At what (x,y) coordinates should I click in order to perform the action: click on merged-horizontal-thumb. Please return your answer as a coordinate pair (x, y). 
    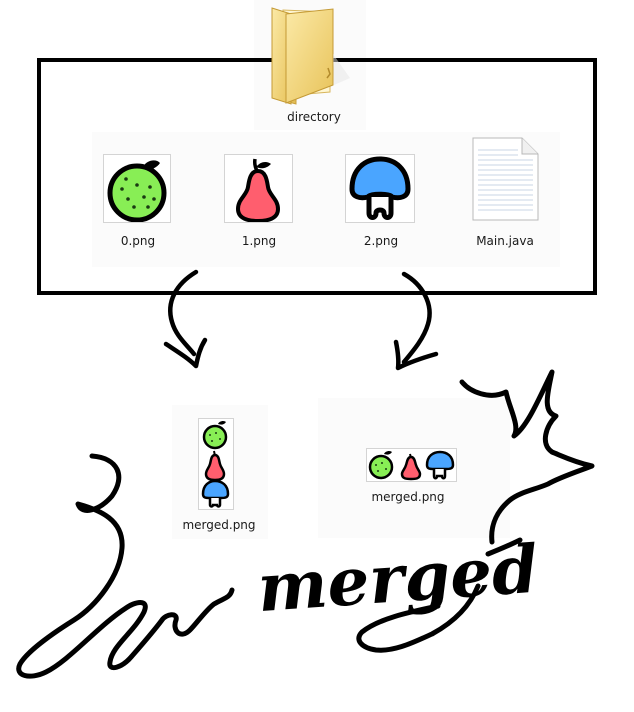
    Looking at the image, I should click on (411, 465).